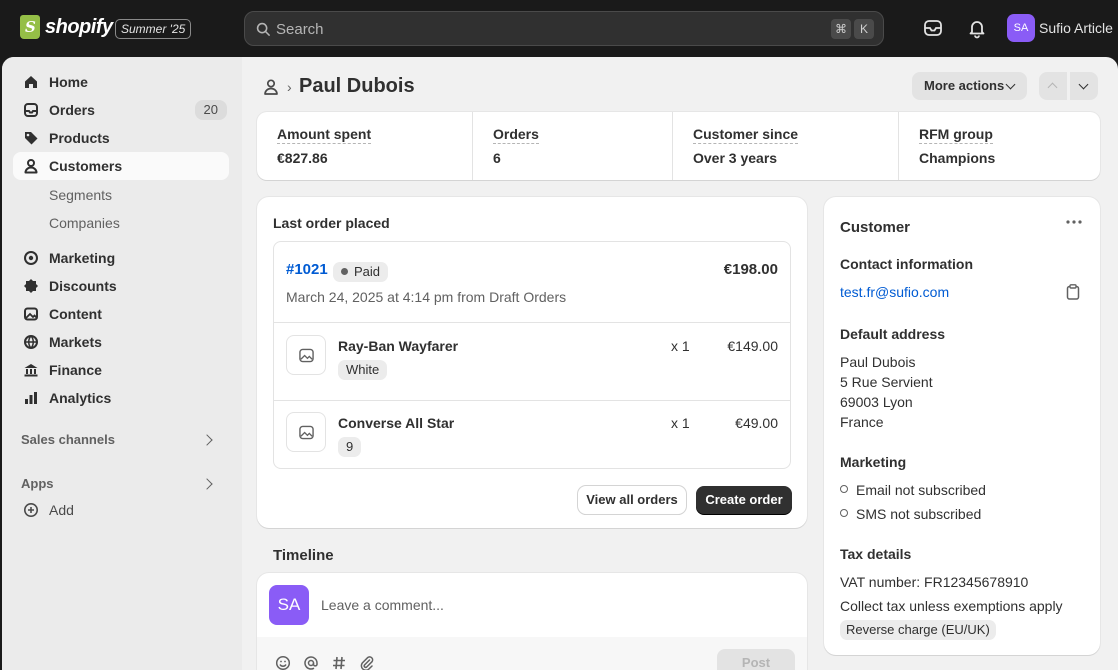 The image size is (1118, 670). Describe the element at coordinates (844, 513) in the screenshot. I see `status-circle-icon` at that location.